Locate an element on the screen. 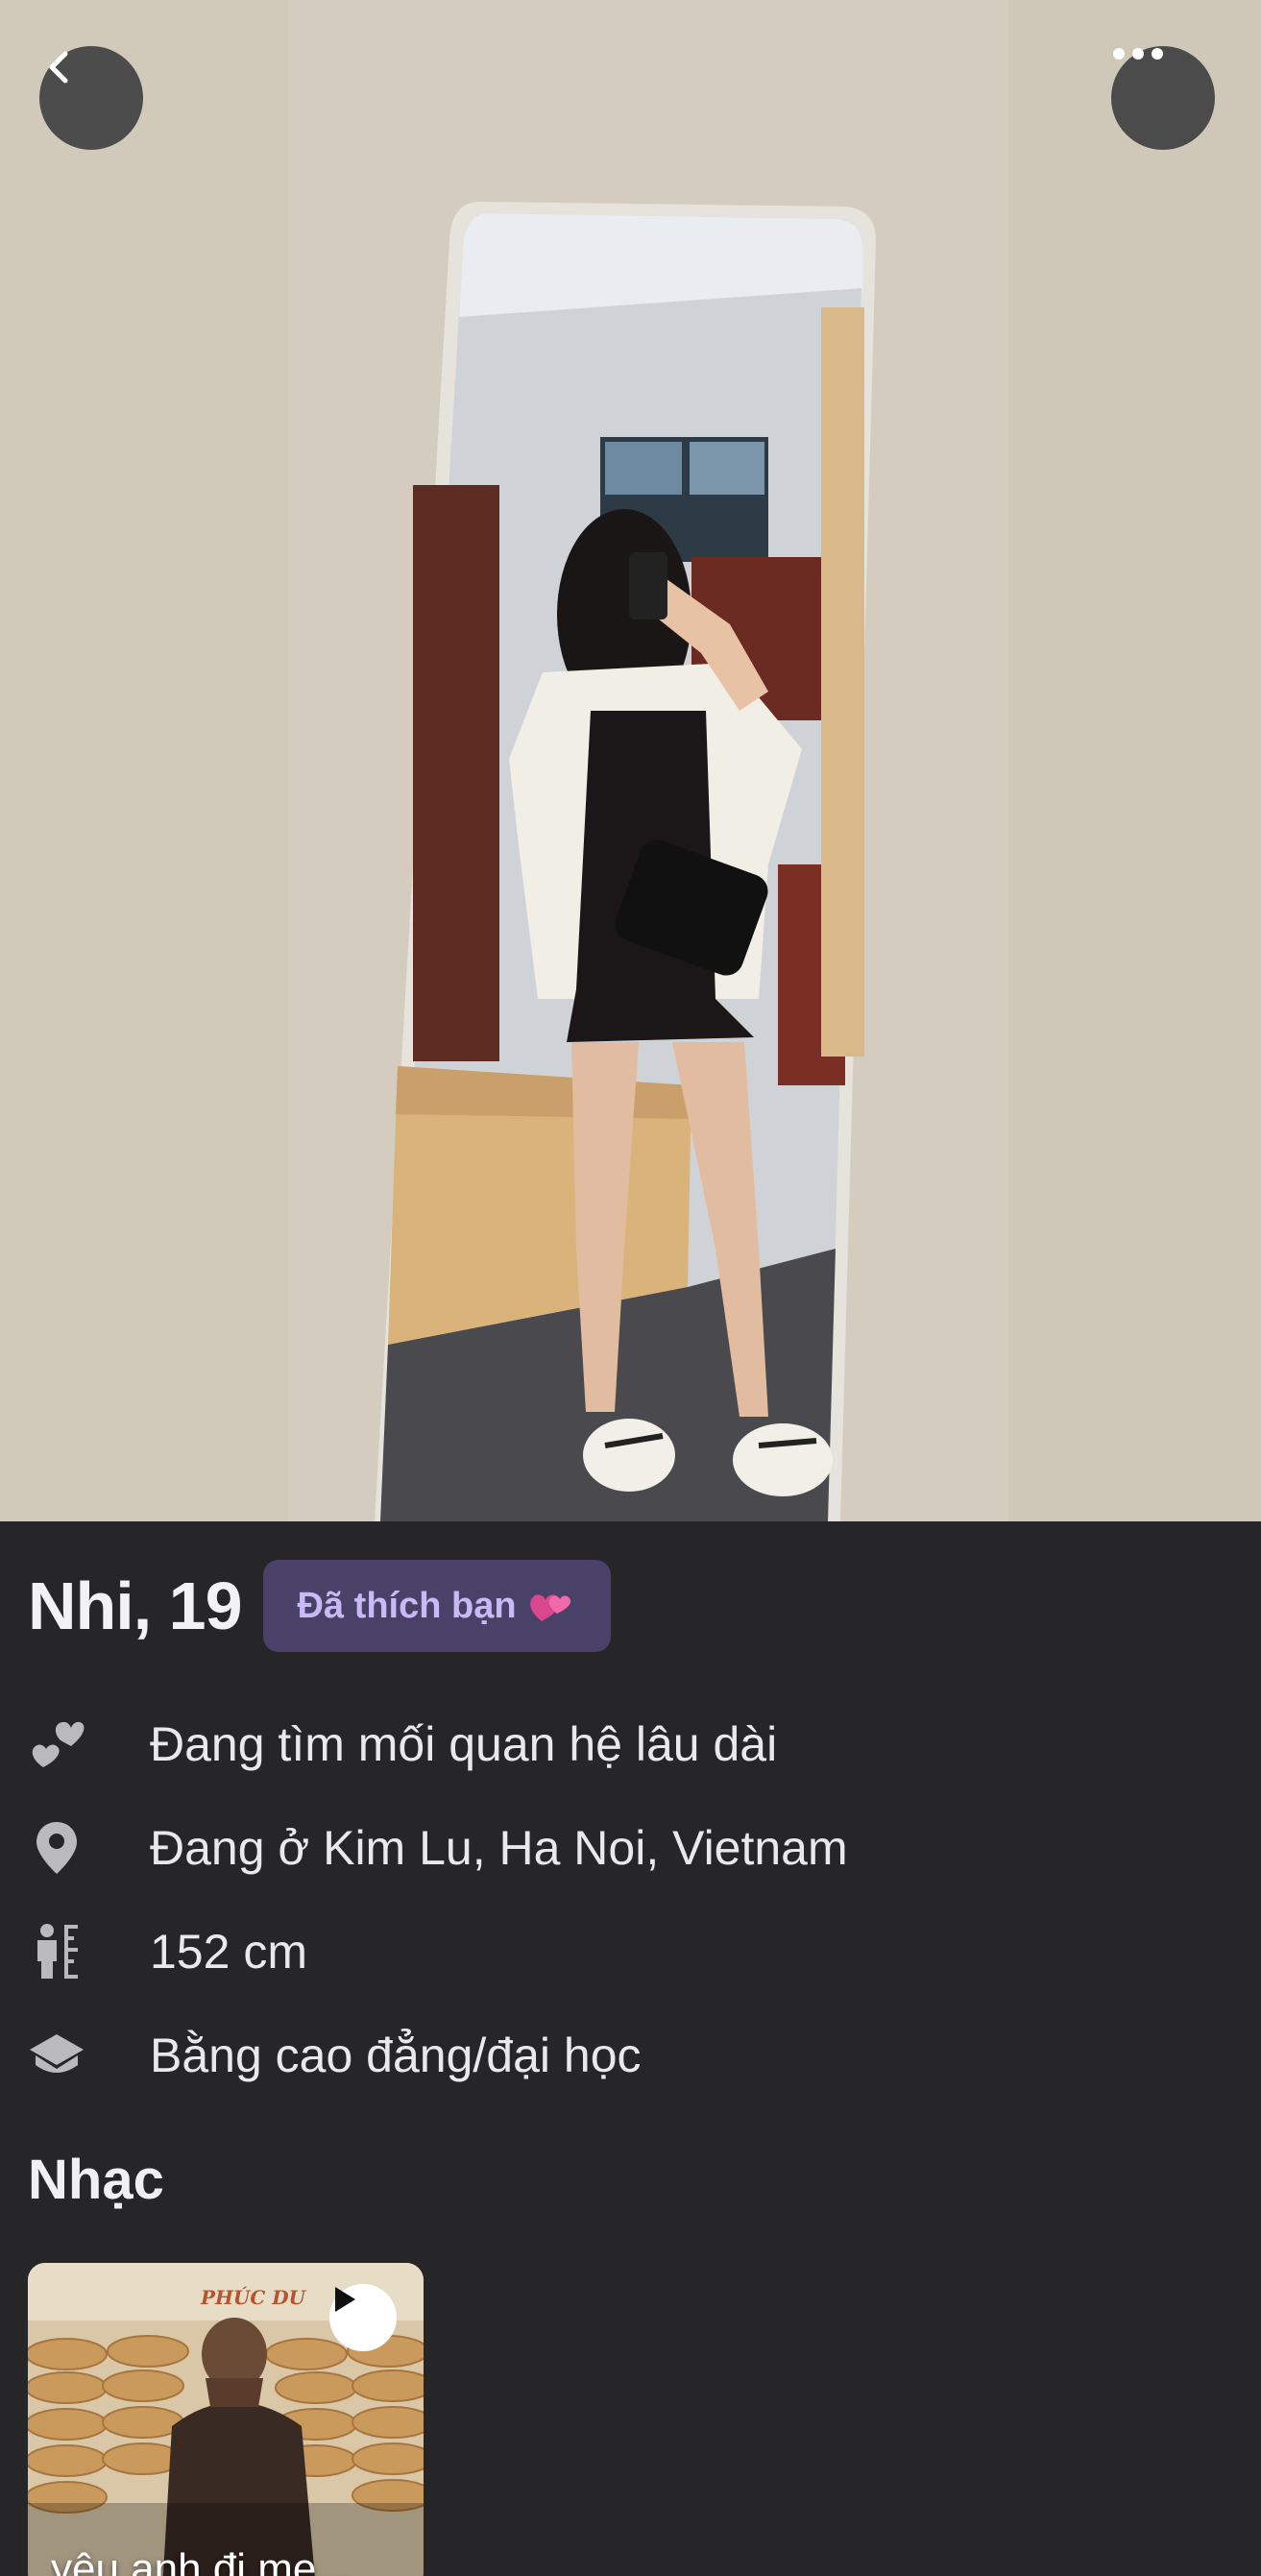  height-icon is located at coordinates (57, 1952).